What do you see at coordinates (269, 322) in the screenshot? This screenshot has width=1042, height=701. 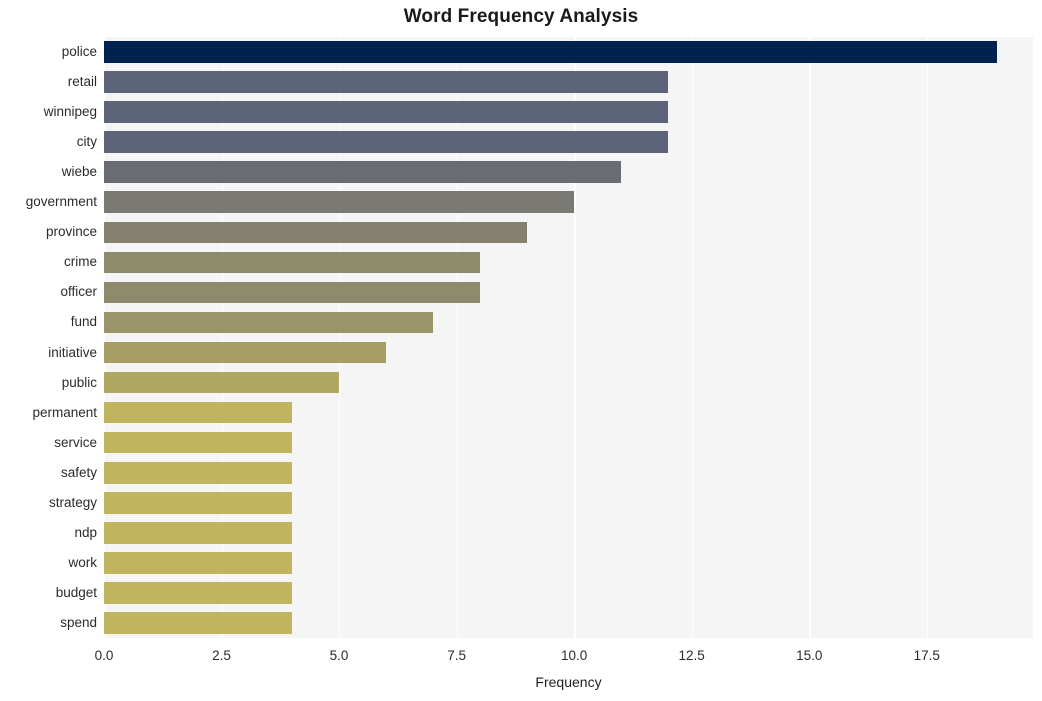 I see `bar-fund` at bounding box center [269, 322].